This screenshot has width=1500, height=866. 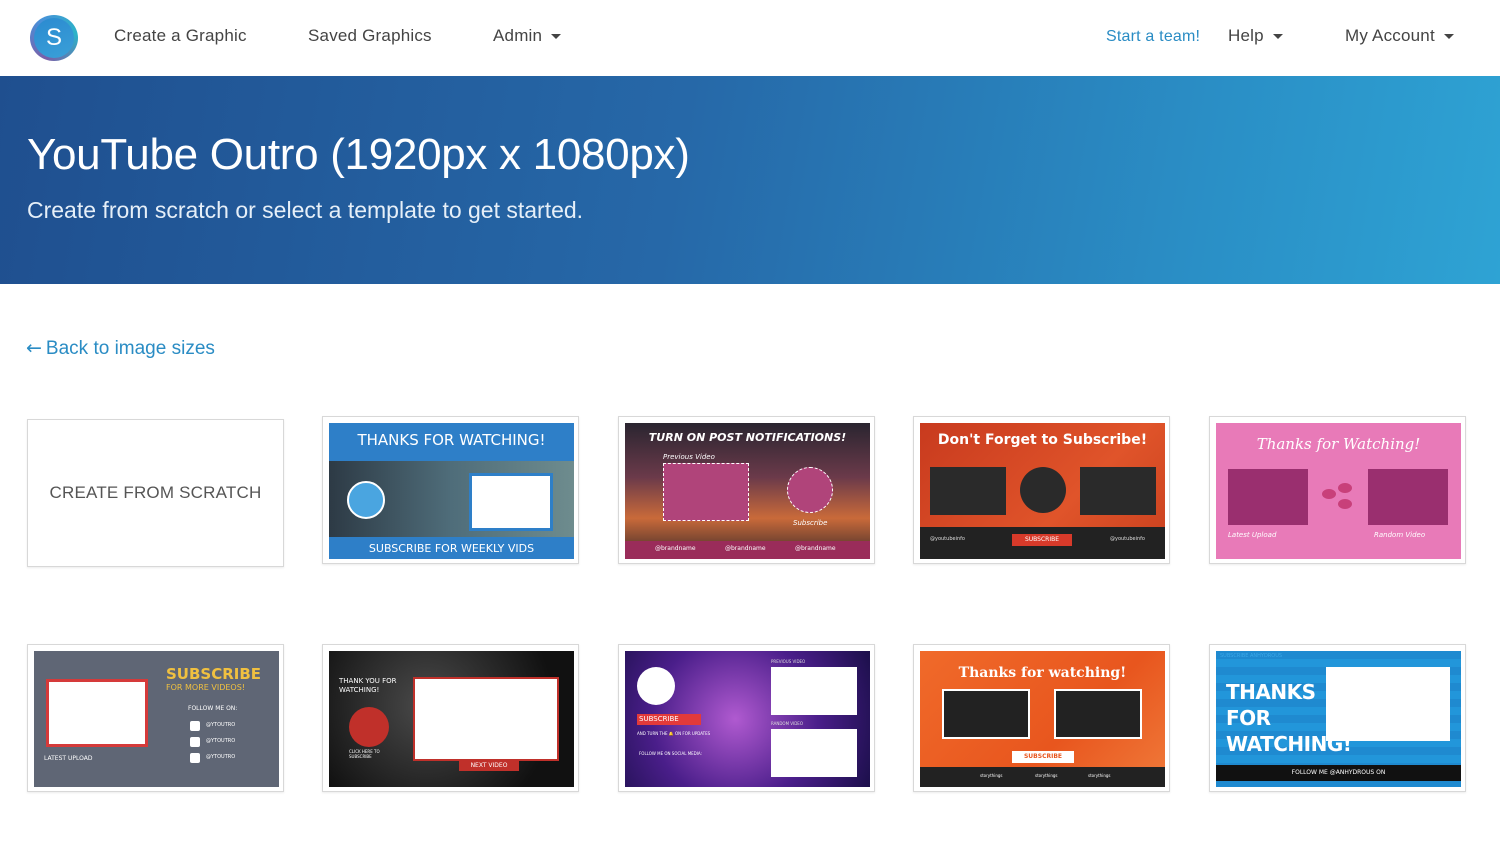 What do you see at coordinates (1390, 35) in the screenshot?
I see `nav-account-label: My Account` at bounding box center [1390, 35].